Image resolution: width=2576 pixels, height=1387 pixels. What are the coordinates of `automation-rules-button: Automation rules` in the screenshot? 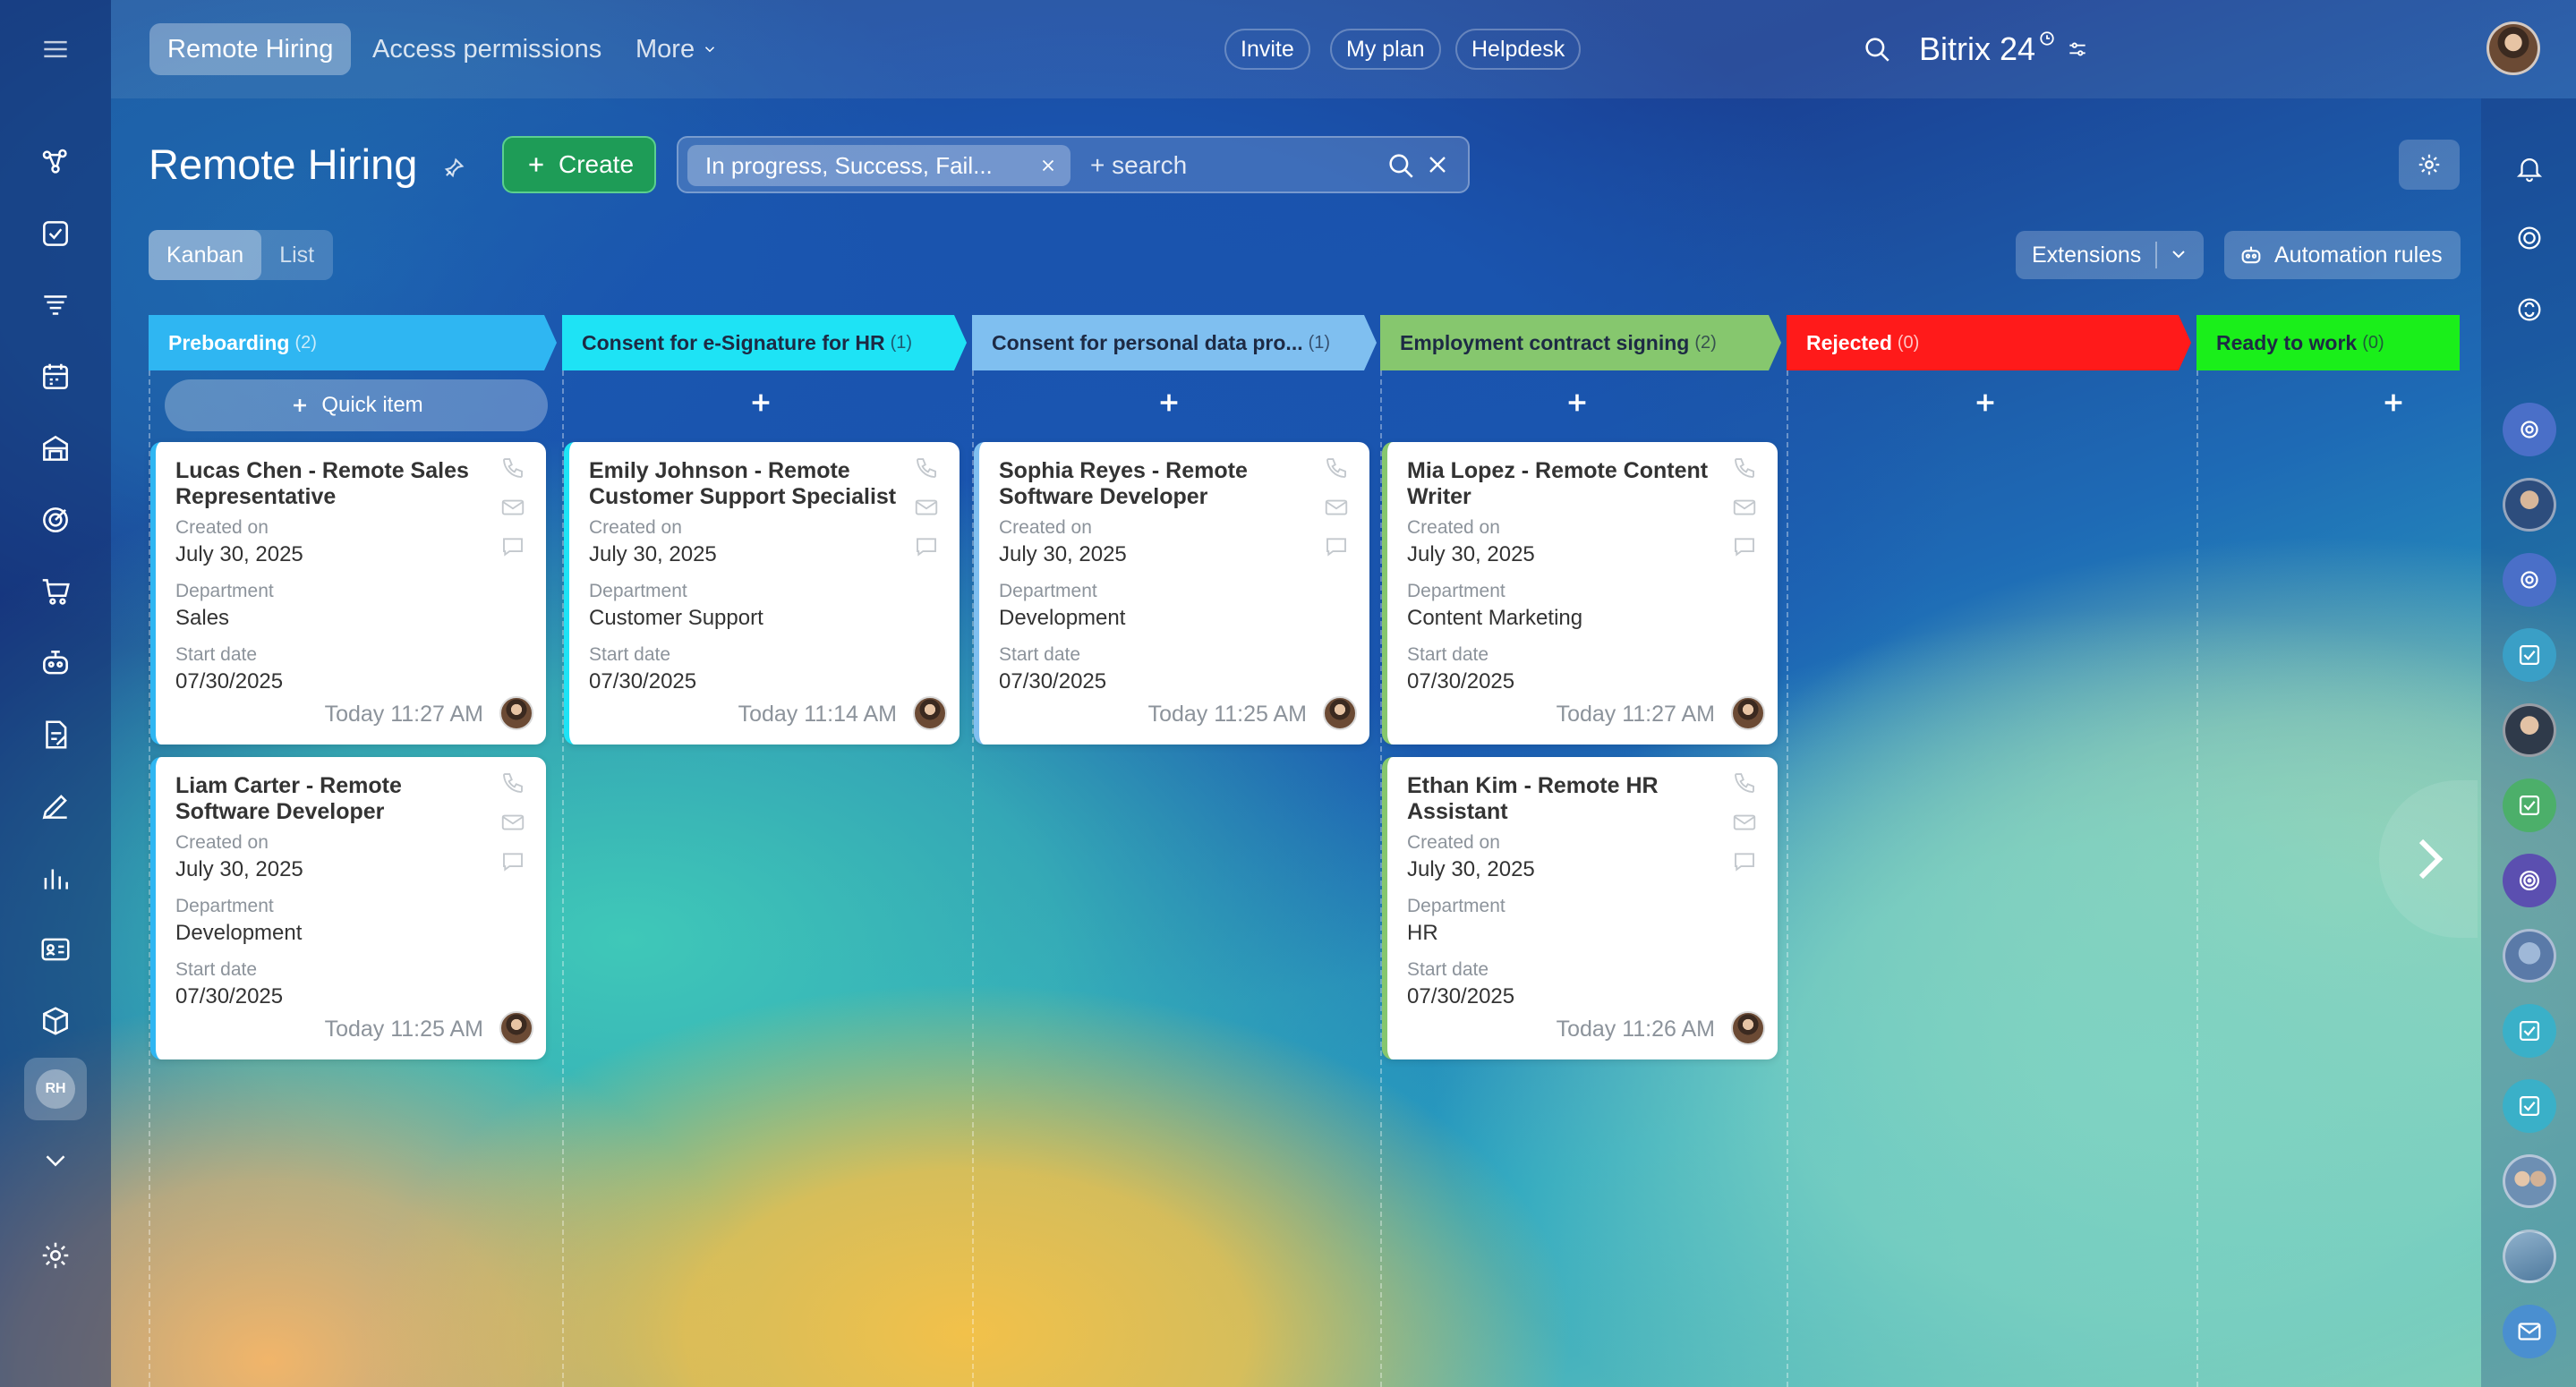 It's located at (2342, 255).